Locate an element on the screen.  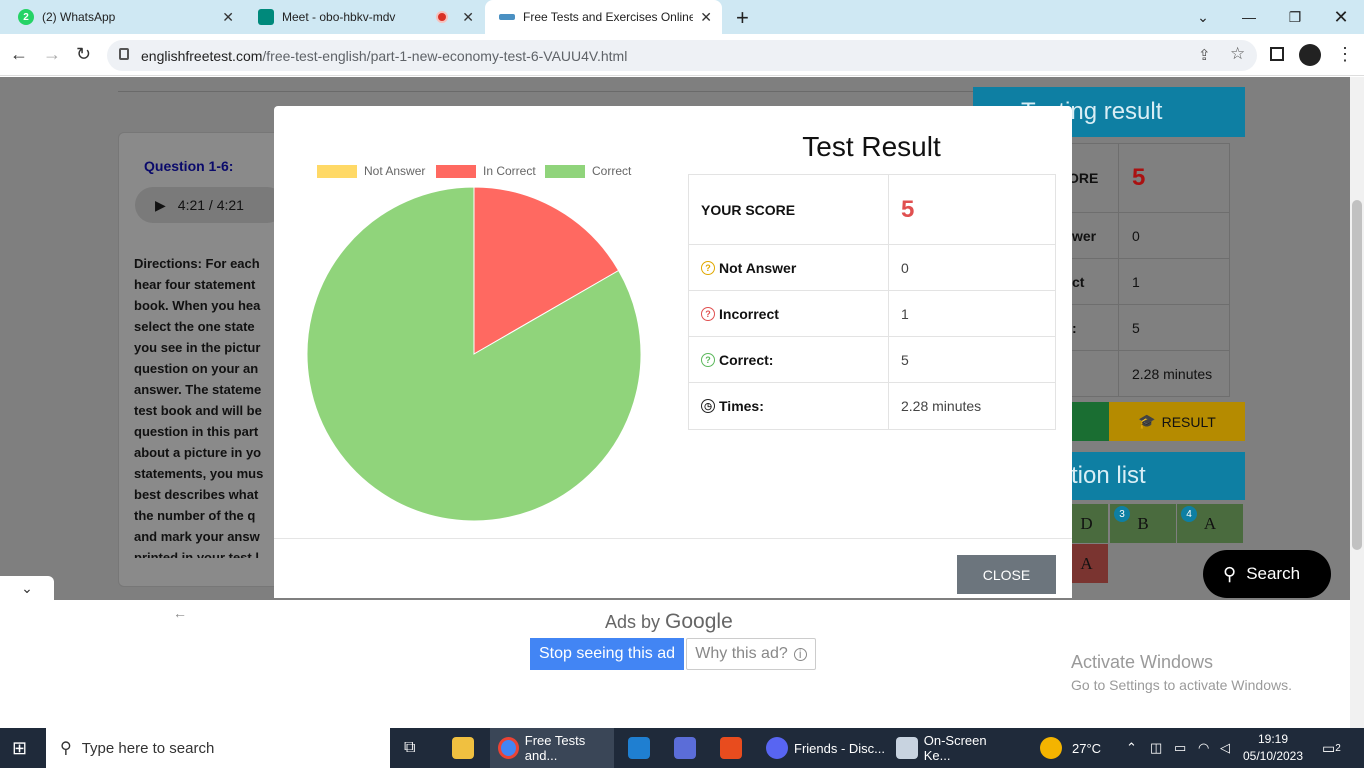
legend-not-answer: Not Answer is located at coordinates (371, 171).